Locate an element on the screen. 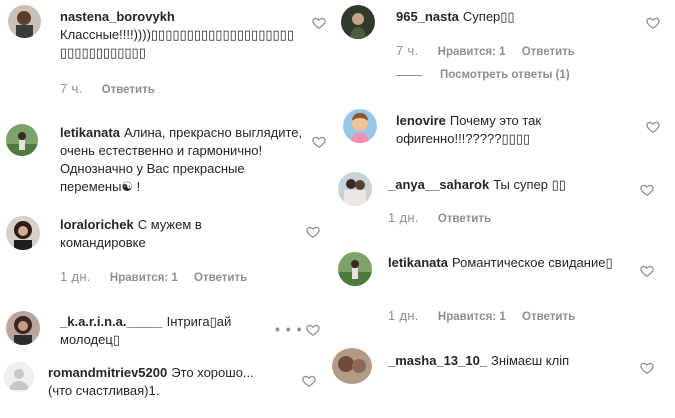  comment-text: Ты супер ▯▯ is located at coordinates (529, 184).